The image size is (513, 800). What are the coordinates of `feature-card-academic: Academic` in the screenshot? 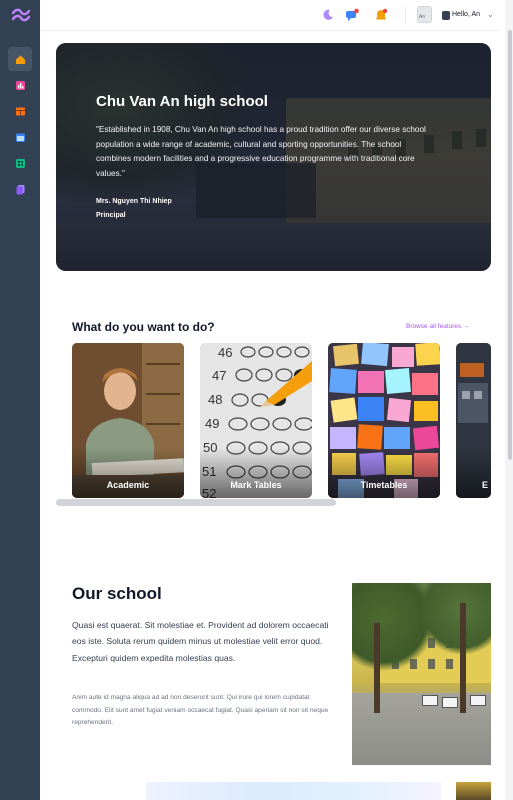 It's located at (128, 420).